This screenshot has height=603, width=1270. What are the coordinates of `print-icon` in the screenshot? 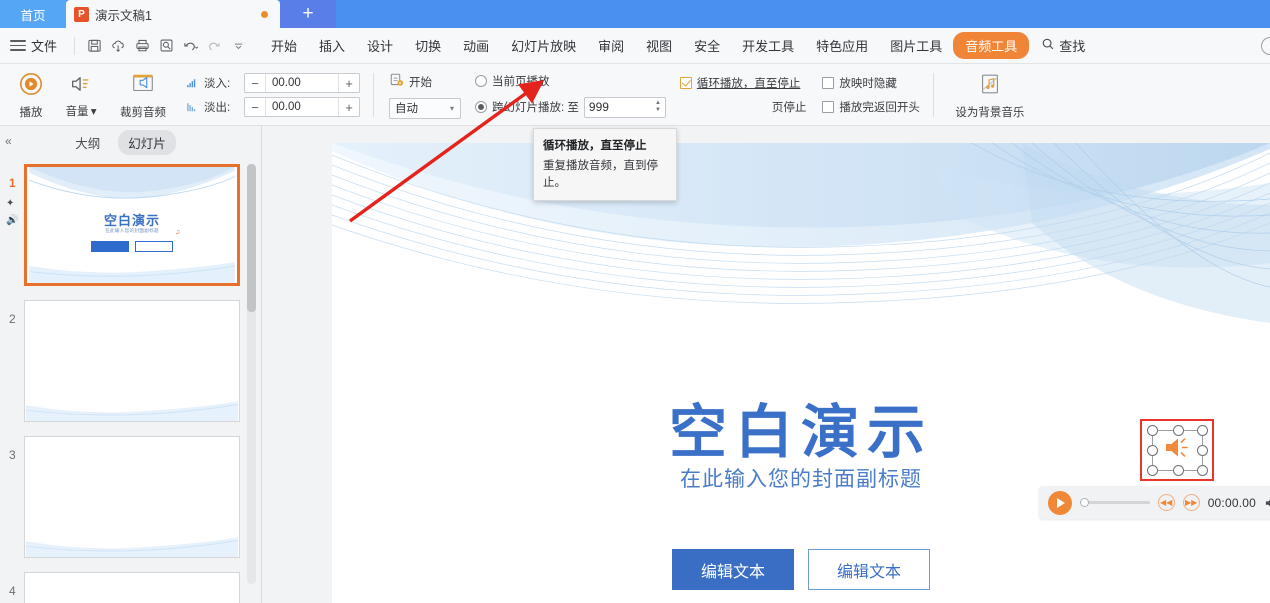 It's located at (142, 46).